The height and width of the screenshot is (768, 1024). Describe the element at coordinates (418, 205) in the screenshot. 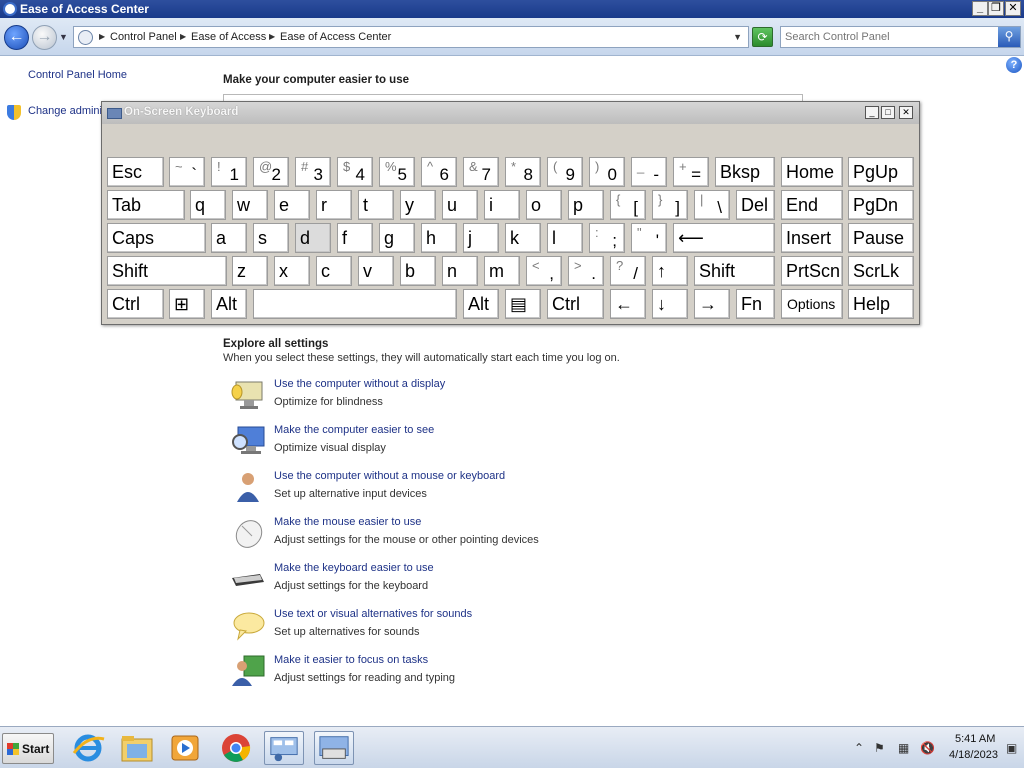

I see `key-y: y` at that location.